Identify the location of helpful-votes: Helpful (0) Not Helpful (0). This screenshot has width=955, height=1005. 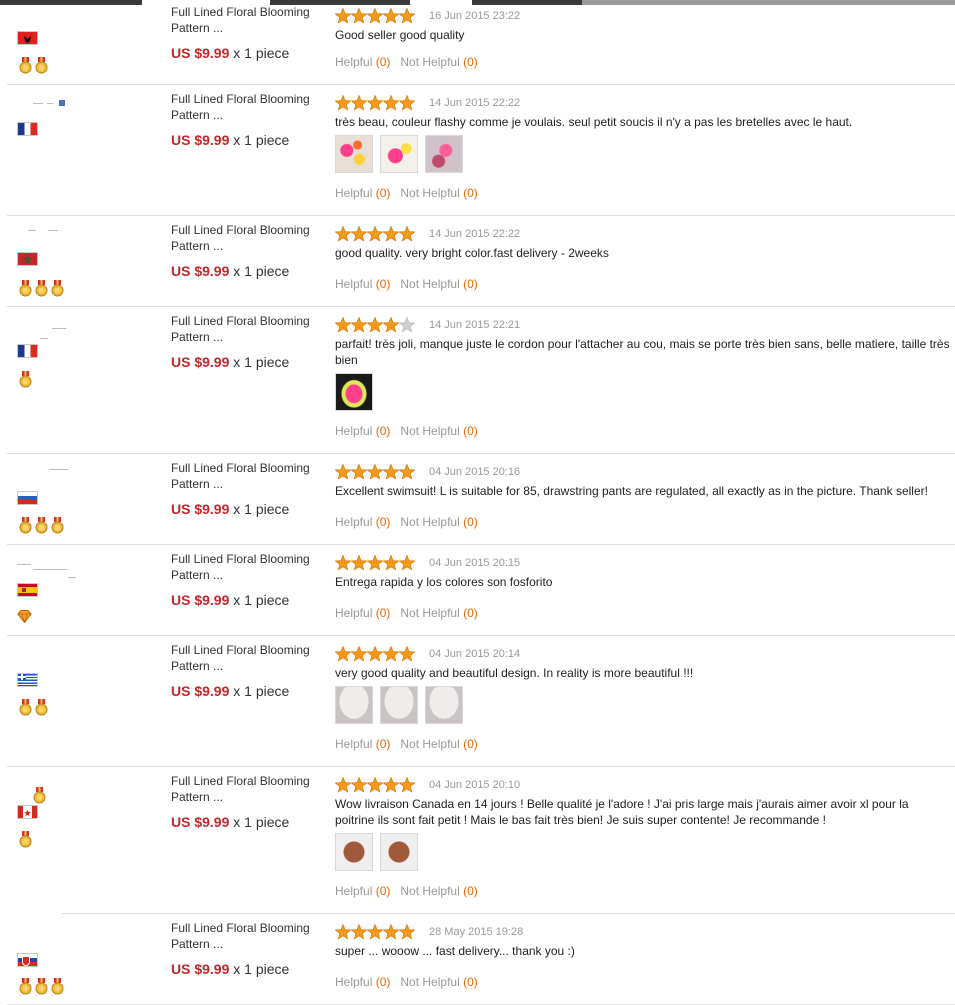
(406, 193).